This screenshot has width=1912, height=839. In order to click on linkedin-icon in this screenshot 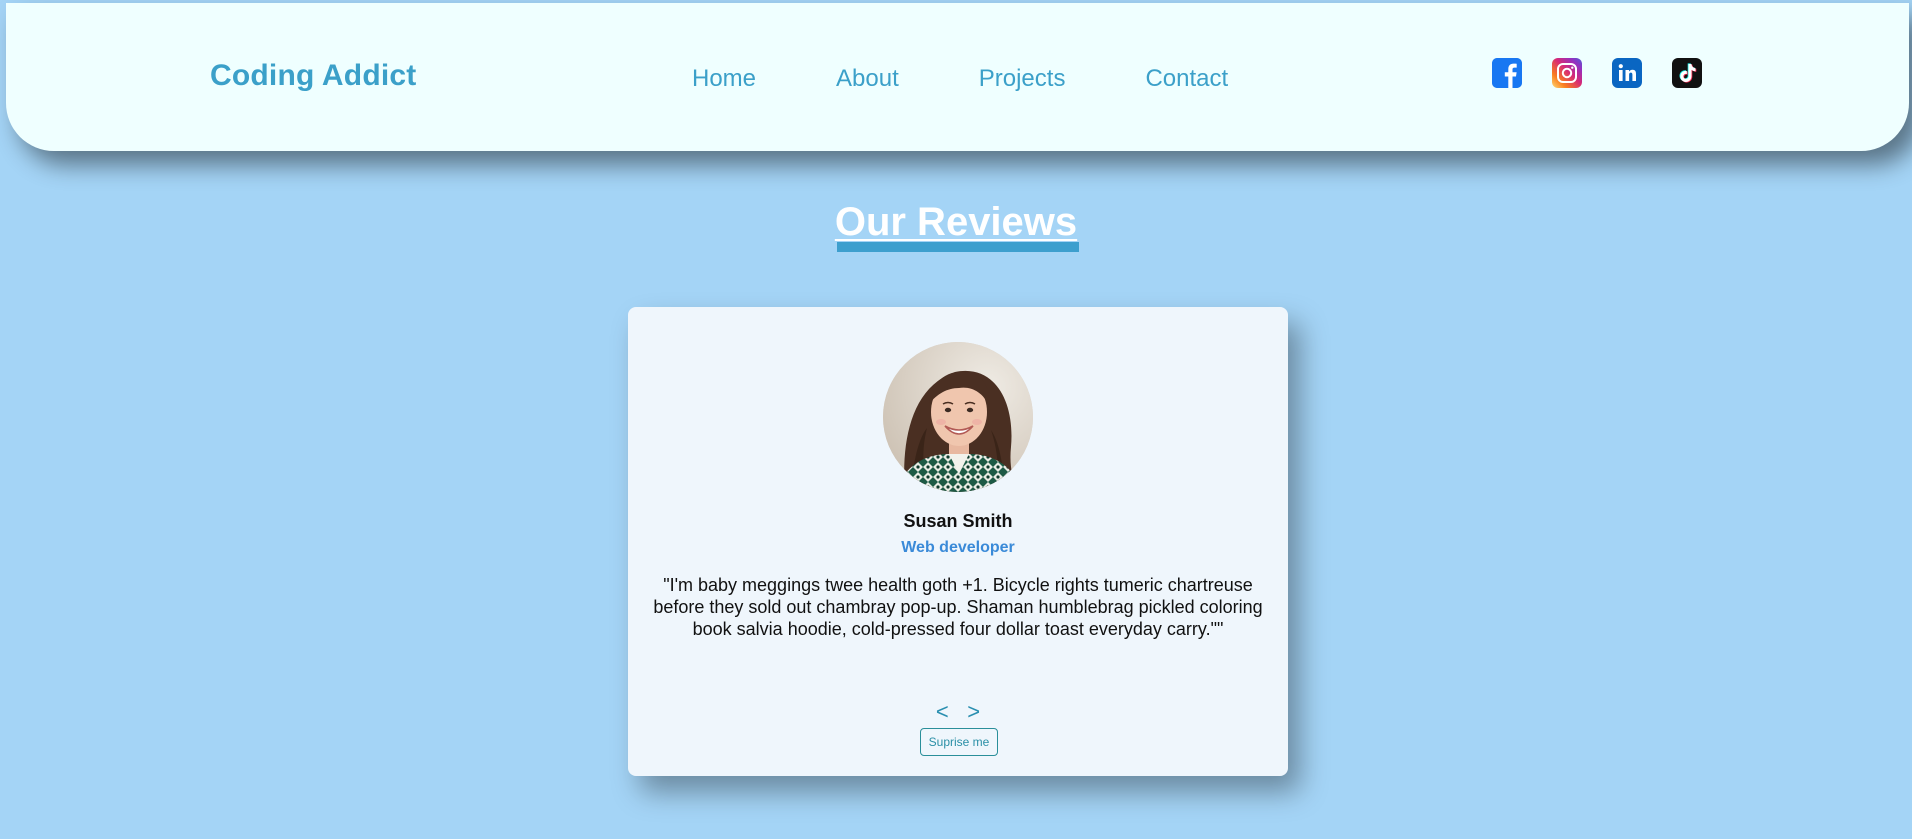, I will do `click(1627, 73)`.